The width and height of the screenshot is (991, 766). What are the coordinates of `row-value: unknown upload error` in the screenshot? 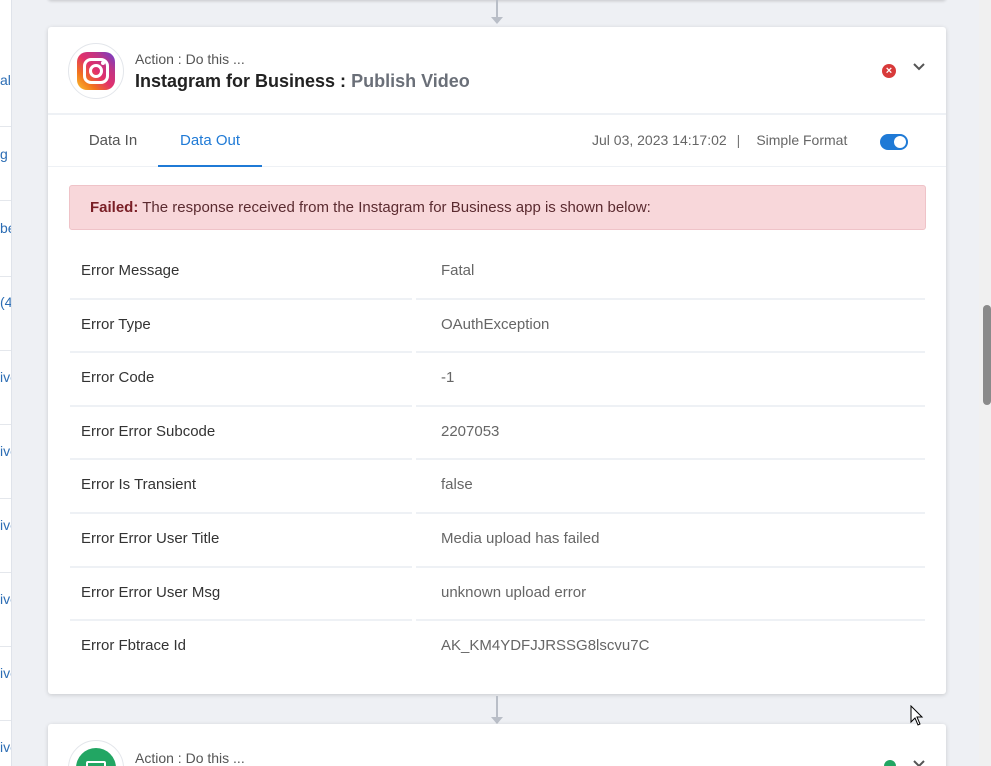 It's located at (670, 595).